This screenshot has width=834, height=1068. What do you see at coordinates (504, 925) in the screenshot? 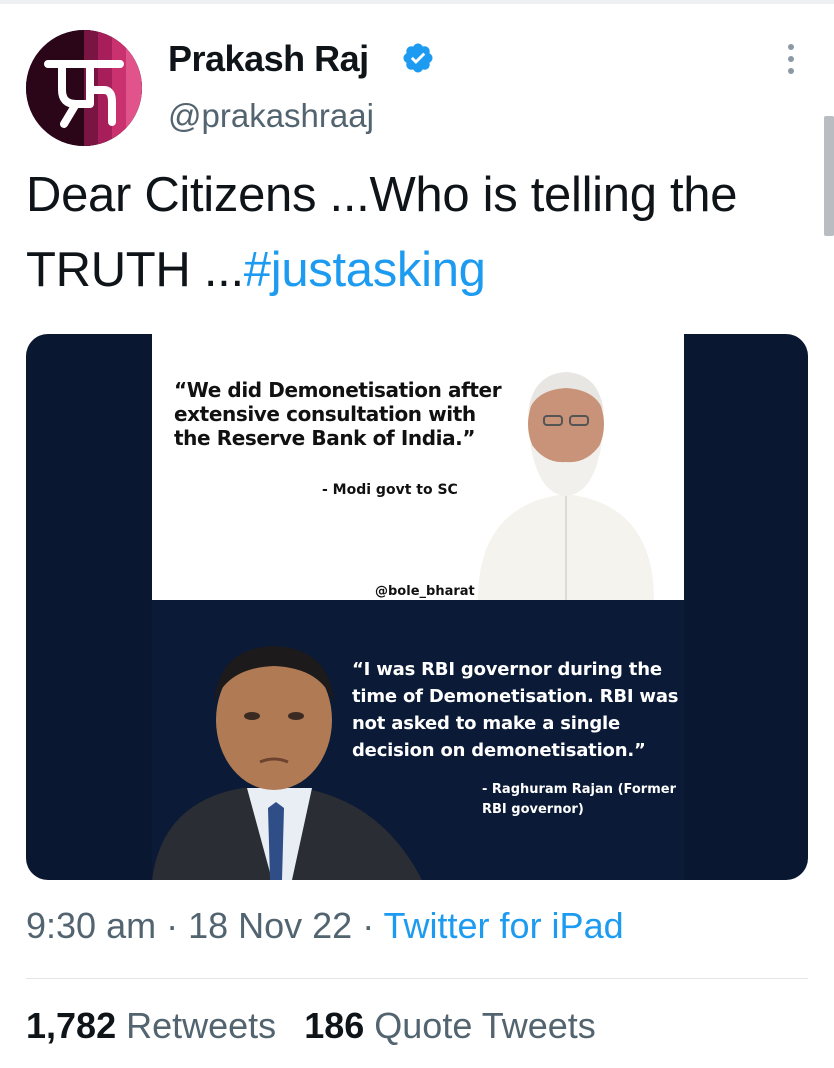
I see `tweet-source-link: Twitter for iPad` at bounding box center [504, 925].